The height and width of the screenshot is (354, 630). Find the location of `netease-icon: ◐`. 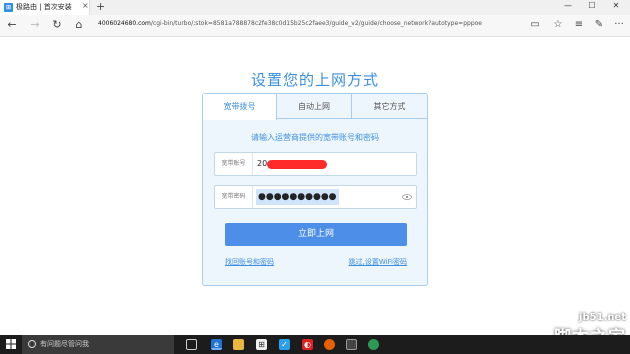

netease-icon: ◐ is located at coordinates (307, 344).